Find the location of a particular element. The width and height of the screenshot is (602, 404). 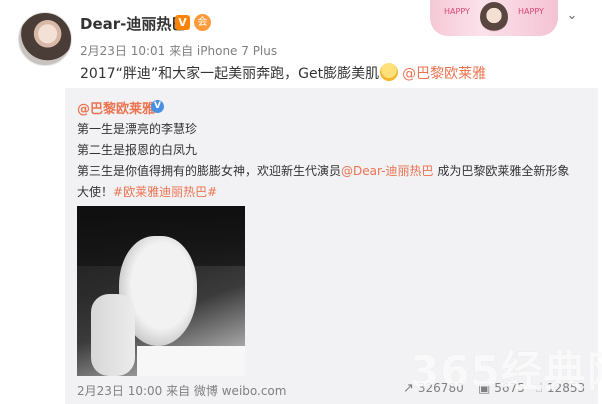

post-meta: 2月23日 10:01 来自 iPhone 7 Plus is located at coordinates (179, 51).